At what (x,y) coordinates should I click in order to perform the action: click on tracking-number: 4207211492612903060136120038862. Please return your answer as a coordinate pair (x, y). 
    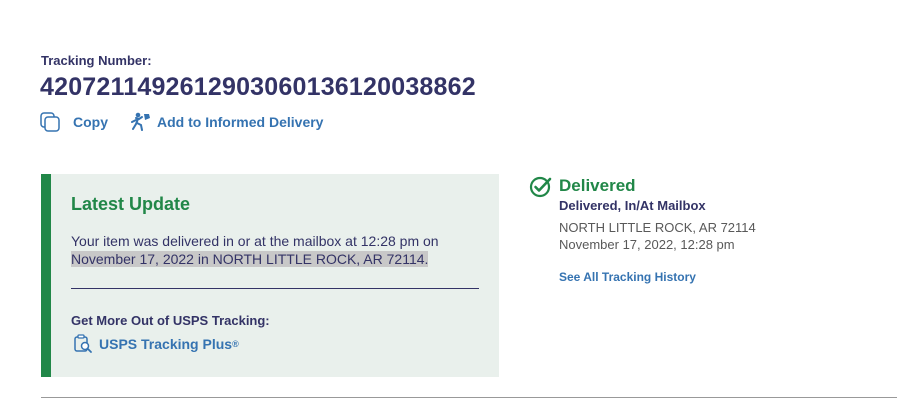
    Looking at the image, I should click on (258, 87).